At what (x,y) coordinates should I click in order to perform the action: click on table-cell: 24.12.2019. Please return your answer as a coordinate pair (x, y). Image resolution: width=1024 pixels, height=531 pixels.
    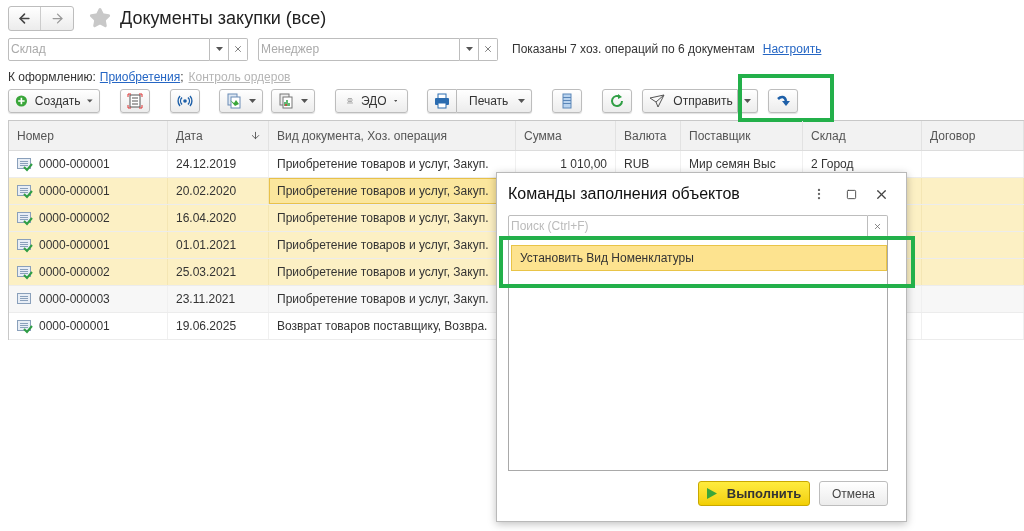
    Looking at the image, I should click on (218, 164).